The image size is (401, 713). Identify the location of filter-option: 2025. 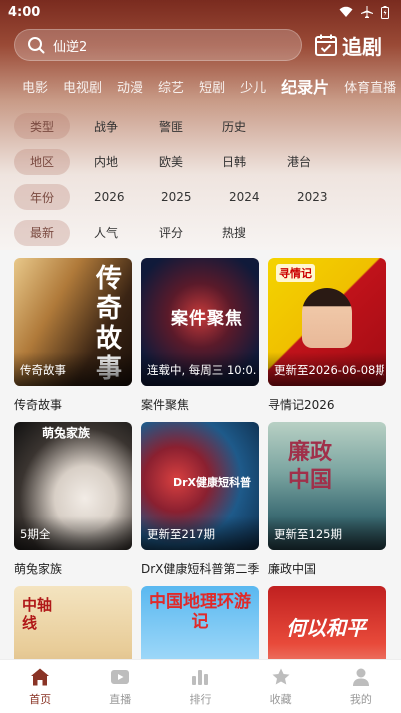
(176, 197).